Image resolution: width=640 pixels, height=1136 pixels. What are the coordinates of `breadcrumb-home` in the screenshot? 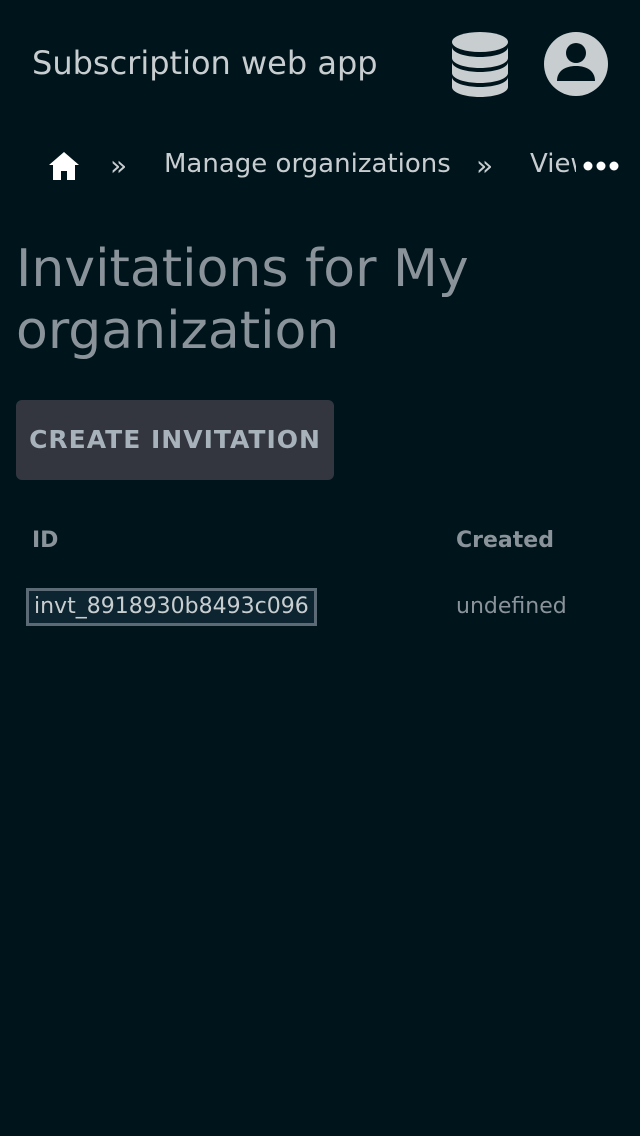 It's located at (64, 166).